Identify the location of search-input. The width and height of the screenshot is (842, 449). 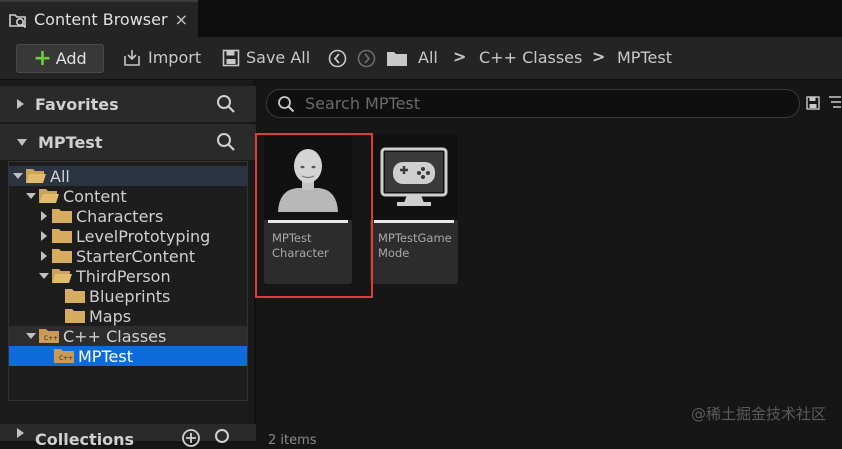
(528, 103).